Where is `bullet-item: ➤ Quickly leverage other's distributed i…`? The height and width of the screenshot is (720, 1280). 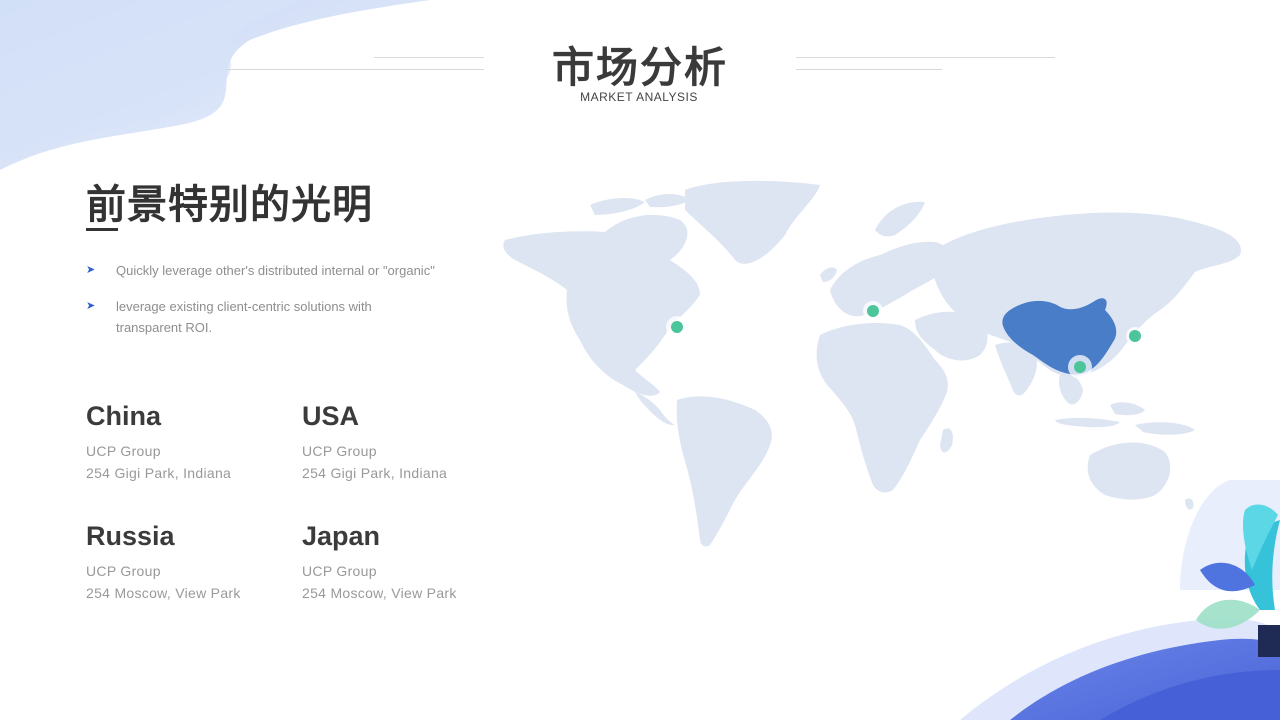
bullet-item: ➤ Quickly leverage other's distributed i… is located at coordinates (281, 271).